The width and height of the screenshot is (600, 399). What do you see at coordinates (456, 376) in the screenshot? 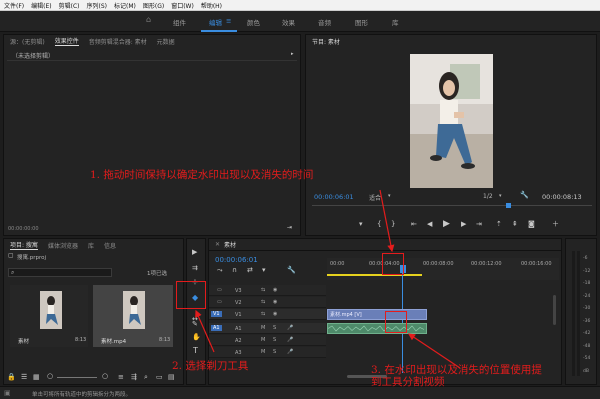
I see `annotation-step3: 3. 在水印出现以及消失的位置使用提 到工具分割视频` at bounding box center [456, 376].